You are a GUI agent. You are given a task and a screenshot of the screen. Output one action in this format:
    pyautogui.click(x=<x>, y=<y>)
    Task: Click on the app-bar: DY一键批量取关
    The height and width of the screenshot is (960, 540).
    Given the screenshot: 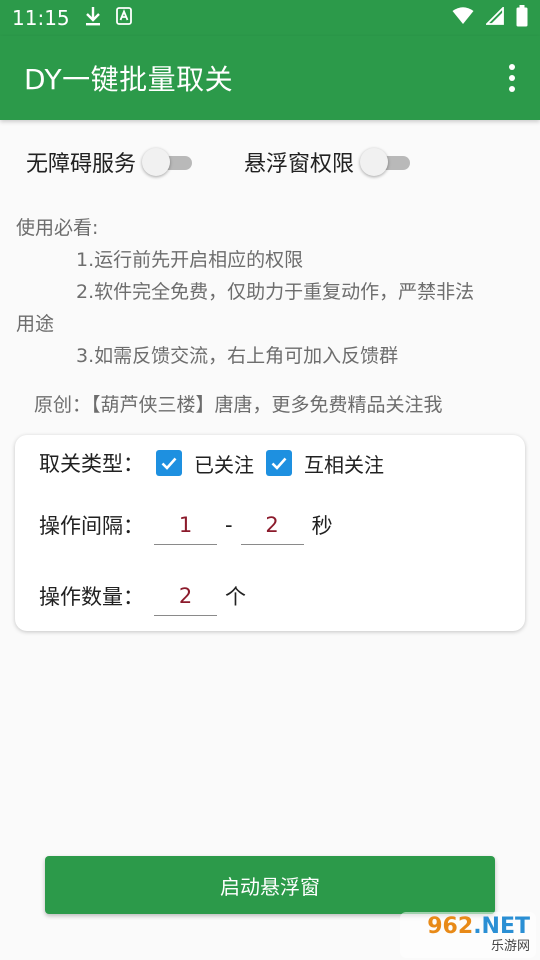 What is the action you would take?
    pyautogui.click(x=270, y=78)
    